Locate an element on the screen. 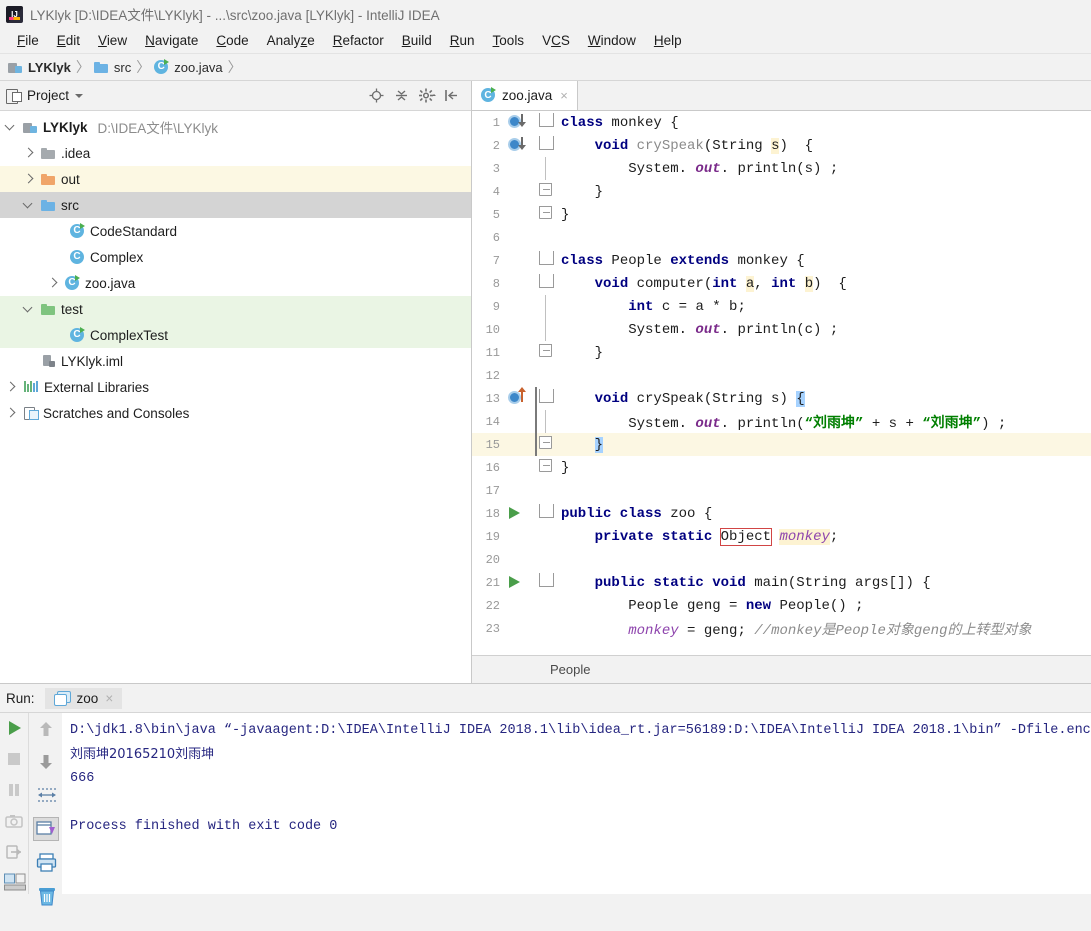 The image size is (1091, 931). menu-item-edit: Edit is located at coordinates (68, 40).